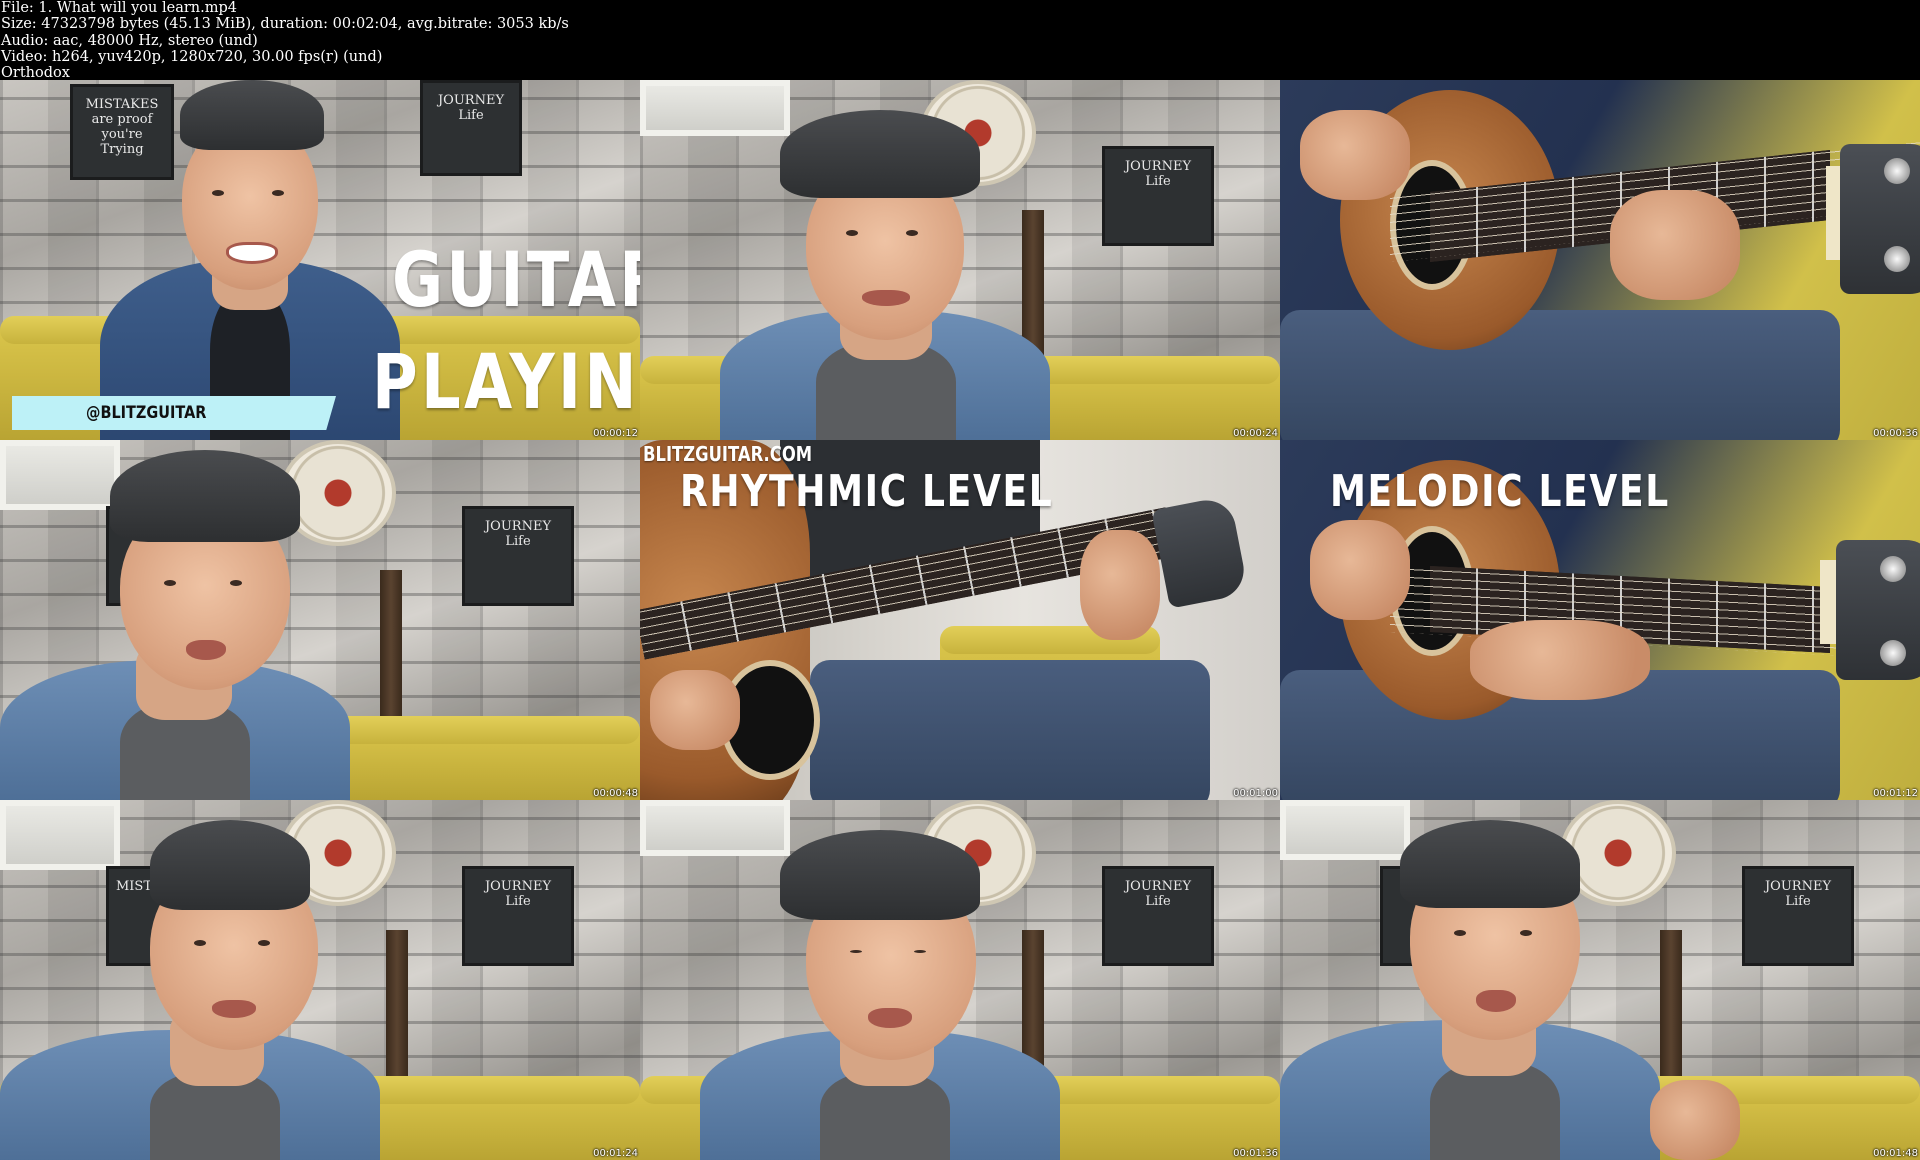  Describe the element at coordinates (1255, 793) in the screenshot. I see `timestamp: 00:01:00` at that location.